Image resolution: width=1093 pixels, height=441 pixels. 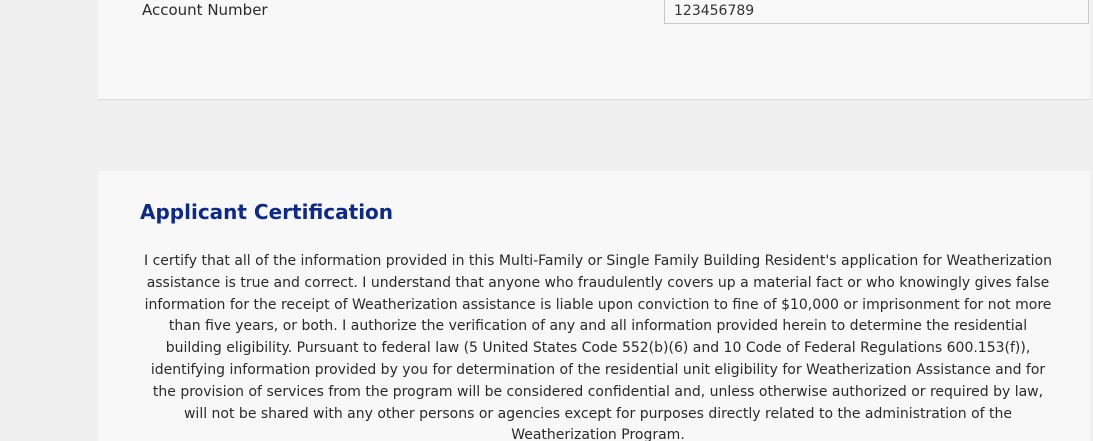 What do you see at coordinates (876, 12) in the screenshot?
I see `account-number-input` at bounding box center [876, 12].